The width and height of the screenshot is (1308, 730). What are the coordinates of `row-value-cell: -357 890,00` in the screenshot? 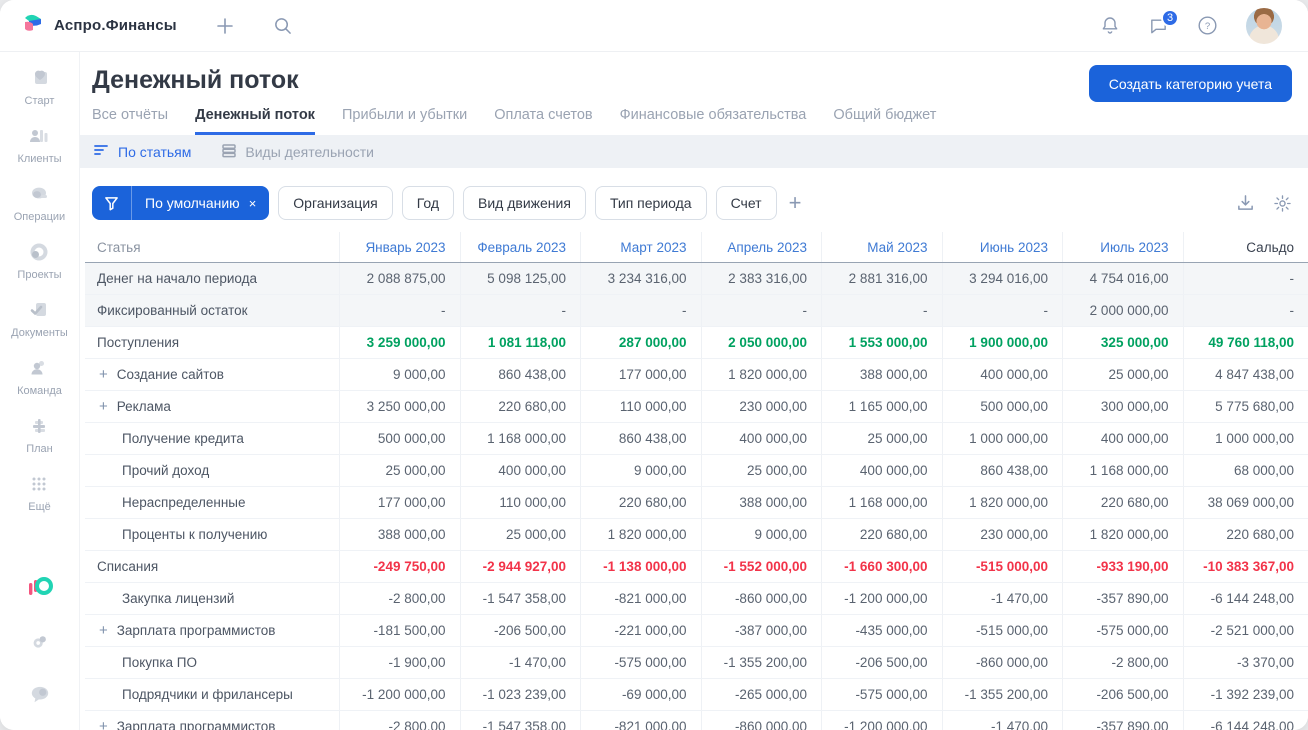 It's located at (1123, 720).